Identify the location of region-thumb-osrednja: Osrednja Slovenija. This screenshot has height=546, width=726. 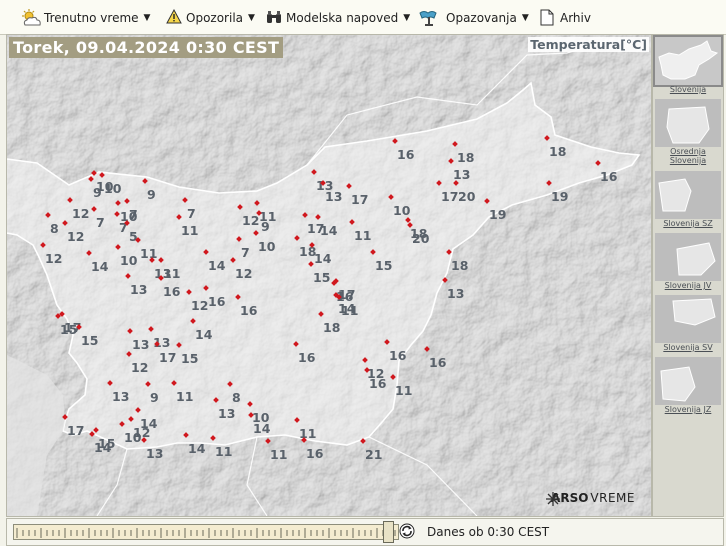
(688, 132).